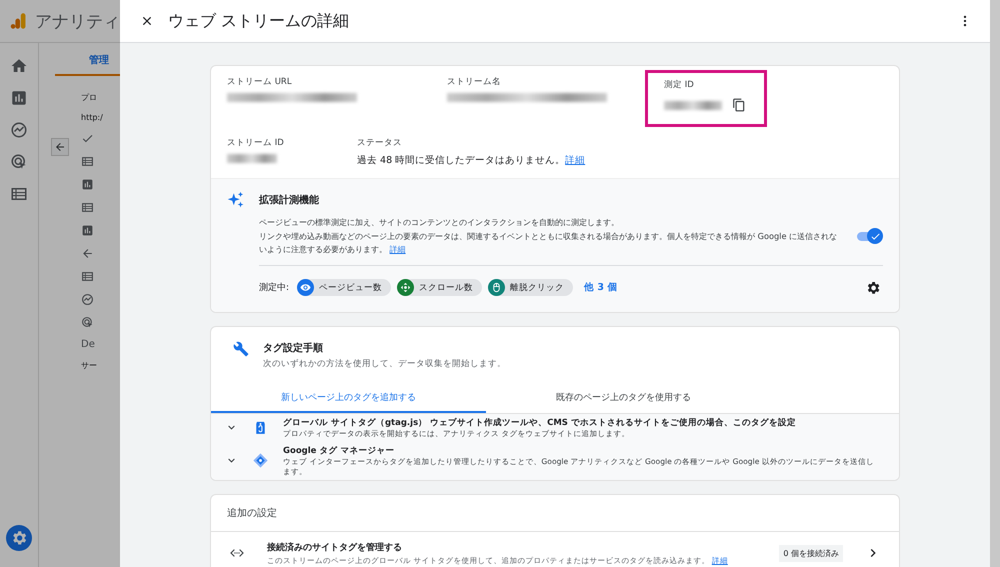  What do you see at coordinates (293, 347) in the screenshot?
I see `section-title: タグ設定手順` at bounding box center [293, 347].